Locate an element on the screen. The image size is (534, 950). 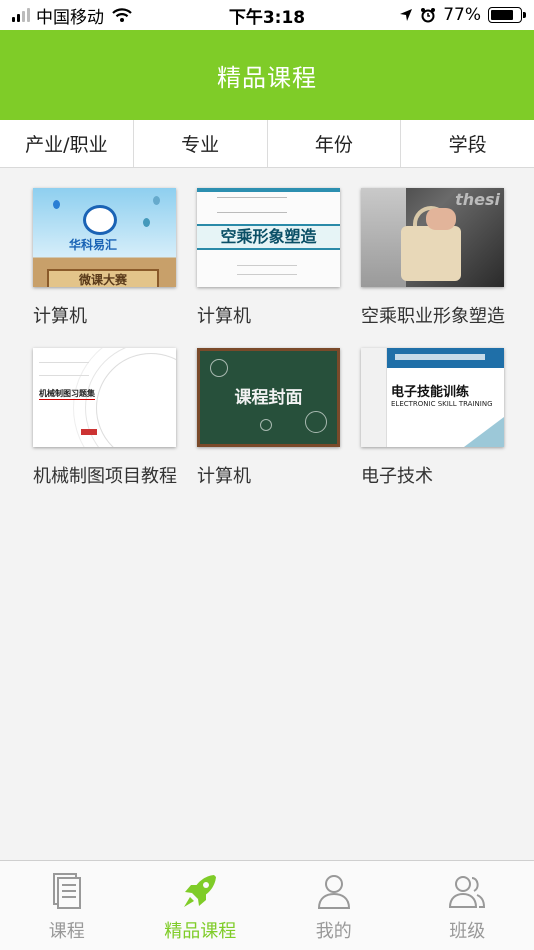
course-card: 空乘形象塑造 计算机 is located at coordinates (268, 258).